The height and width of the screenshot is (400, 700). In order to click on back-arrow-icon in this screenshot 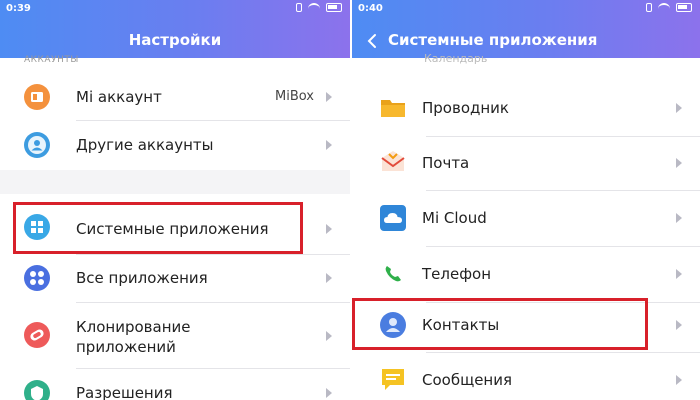, I will do `click(373, 41)`.